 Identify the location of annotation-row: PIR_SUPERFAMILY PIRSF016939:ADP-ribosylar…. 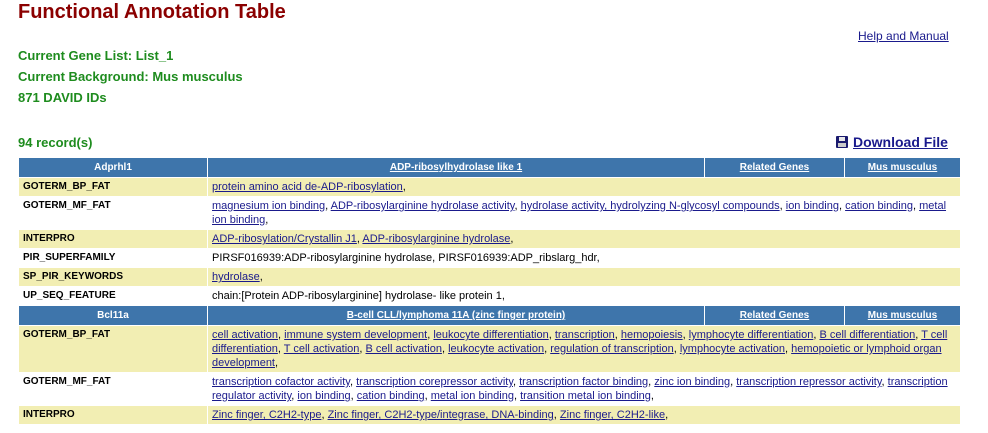
(489, 258).